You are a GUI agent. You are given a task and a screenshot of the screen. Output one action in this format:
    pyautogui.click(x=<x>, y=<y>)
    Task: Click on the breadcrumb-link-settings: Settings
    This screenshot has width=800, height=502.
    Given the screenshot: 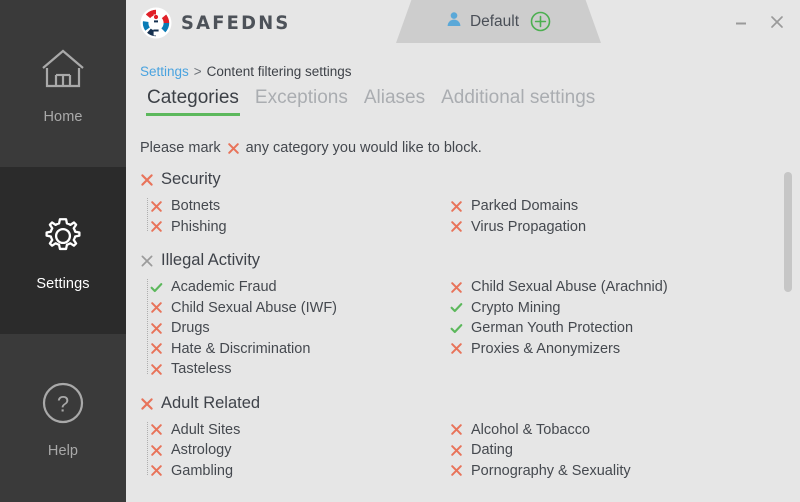 What is the action you would take?
    pyautogui.click(x=164, y=71)
    